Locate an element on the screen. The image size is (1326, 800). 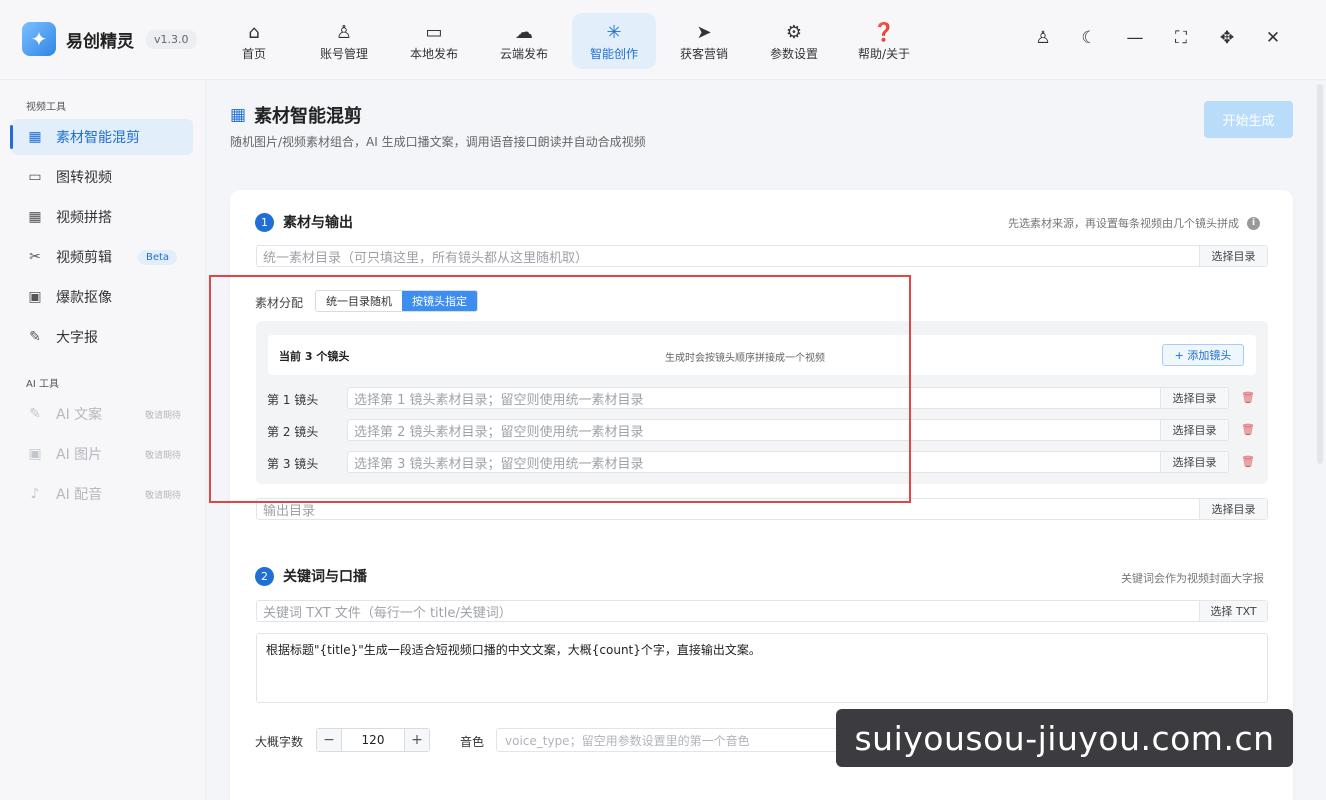
voice-type-input: voice_type；留空用参数设置里的第一个音色 is located at coordinates (668, 740).